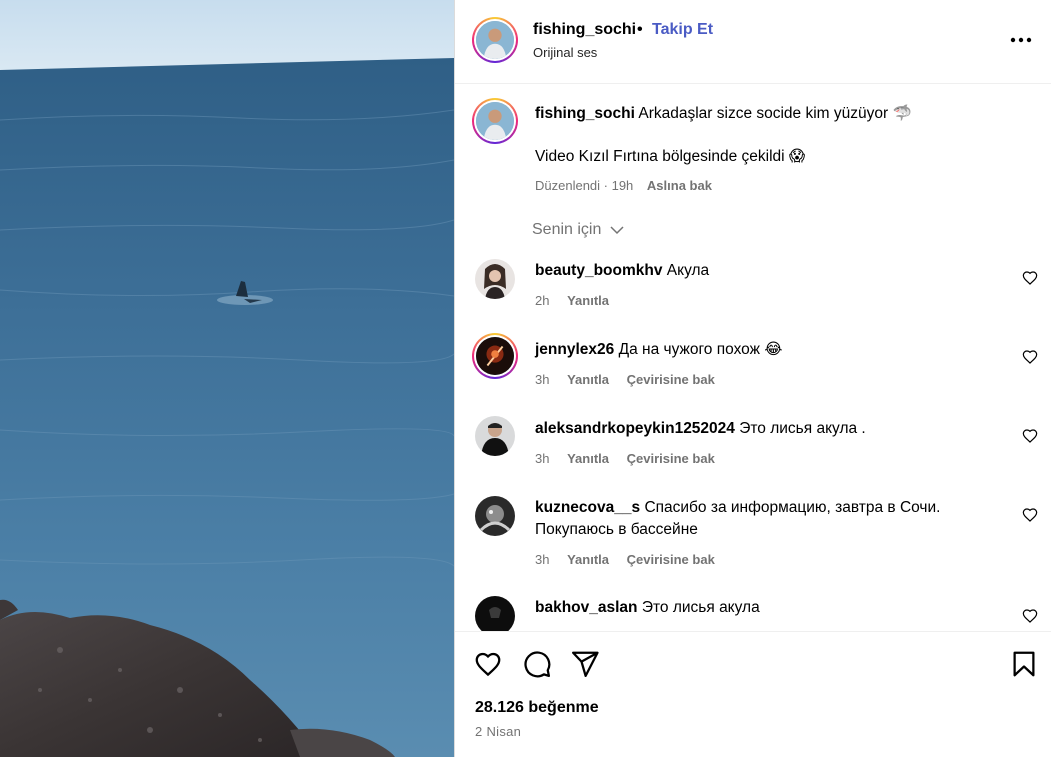 This screenshot has height=757, width=1051. Describe the element at coordinates (585, 664) in the screenshot. I see `share-icon` at that location.